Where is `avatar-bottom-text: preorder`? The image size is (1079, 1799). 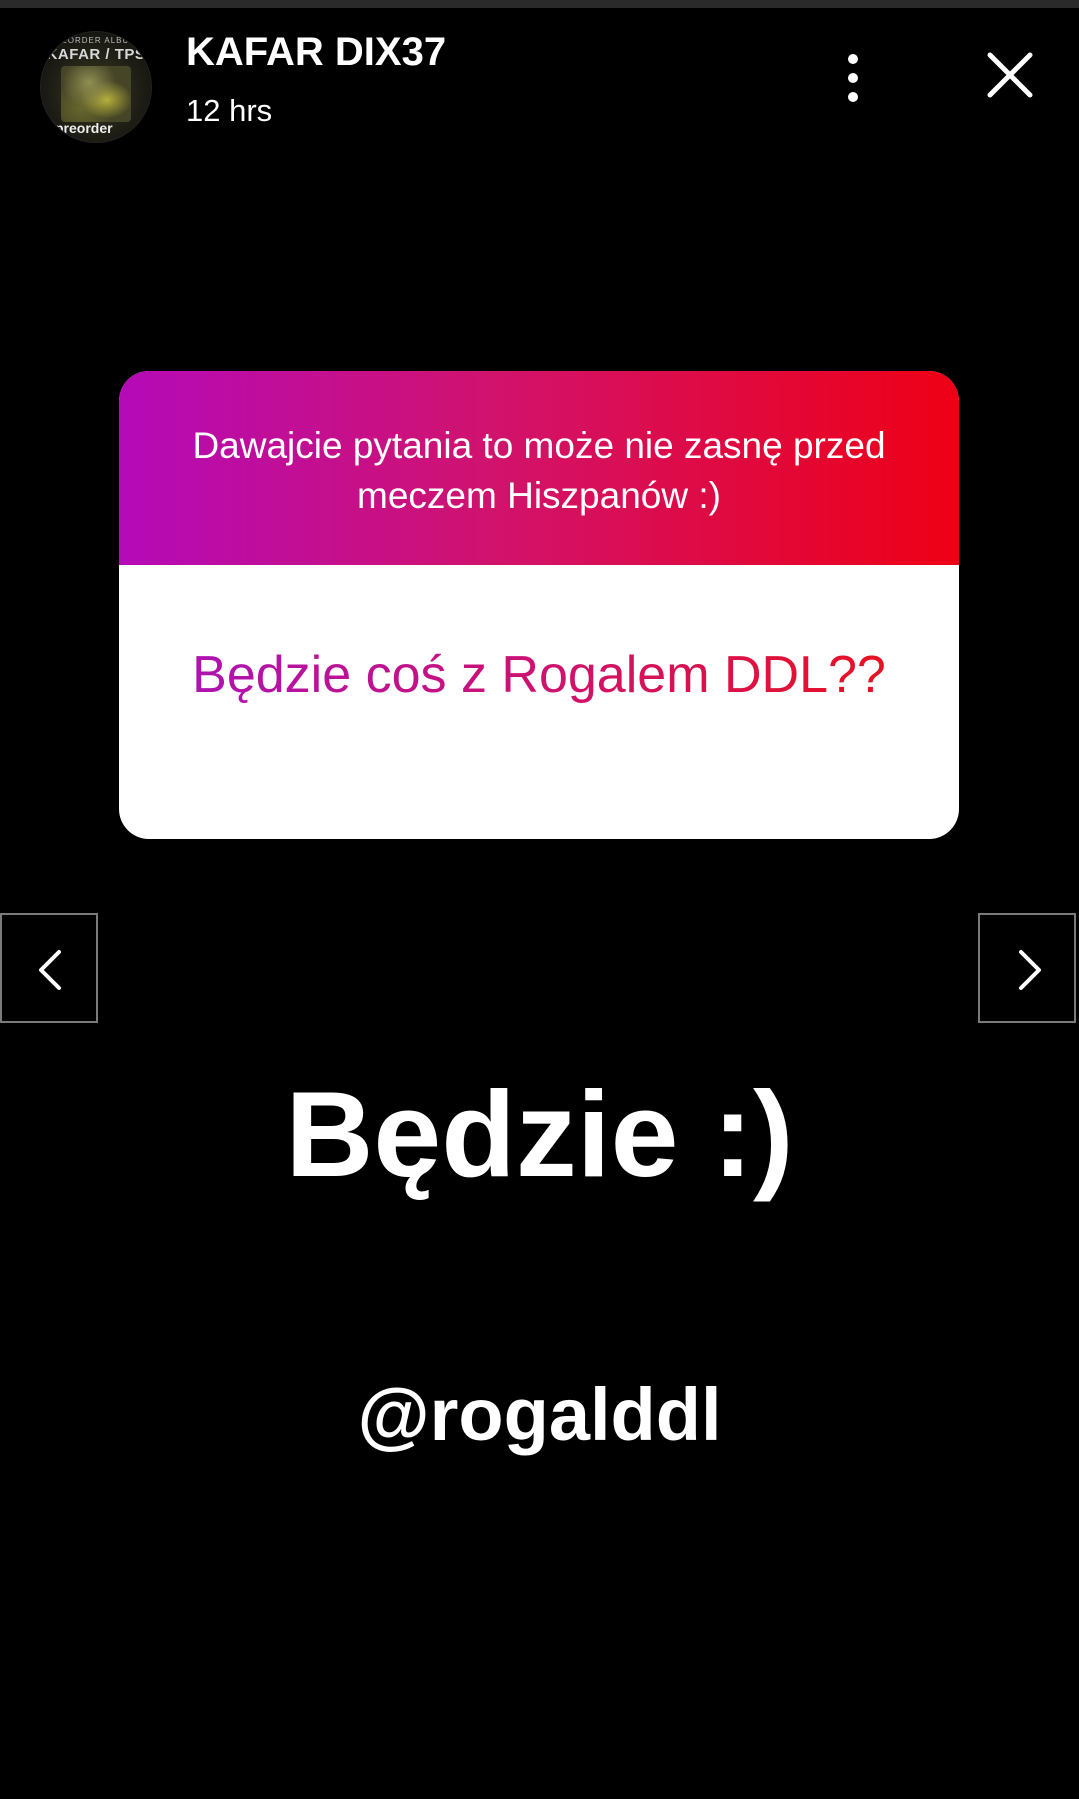 avatar-bottom-text: preorder is located at coordinates (84, 128).